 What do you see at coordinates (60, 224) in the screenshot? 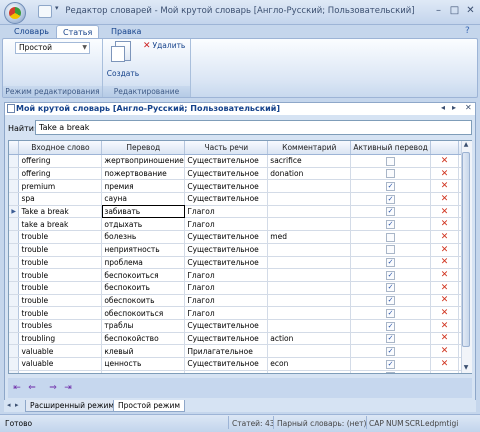
I see `cell-word: take a break` at bounding box center [60, 224].